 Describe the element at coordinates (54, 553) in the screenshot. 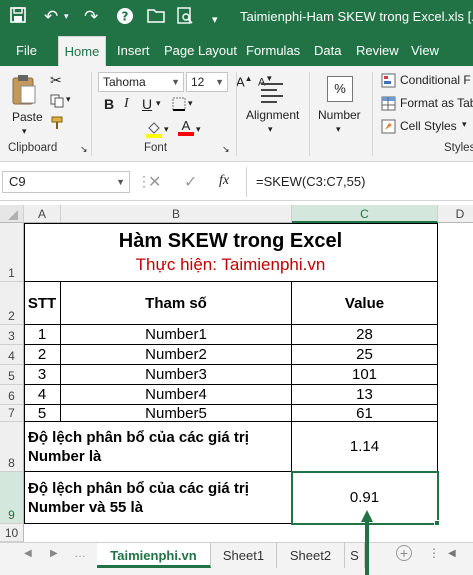

I see `next-sheet-icon: ▶` at that location.